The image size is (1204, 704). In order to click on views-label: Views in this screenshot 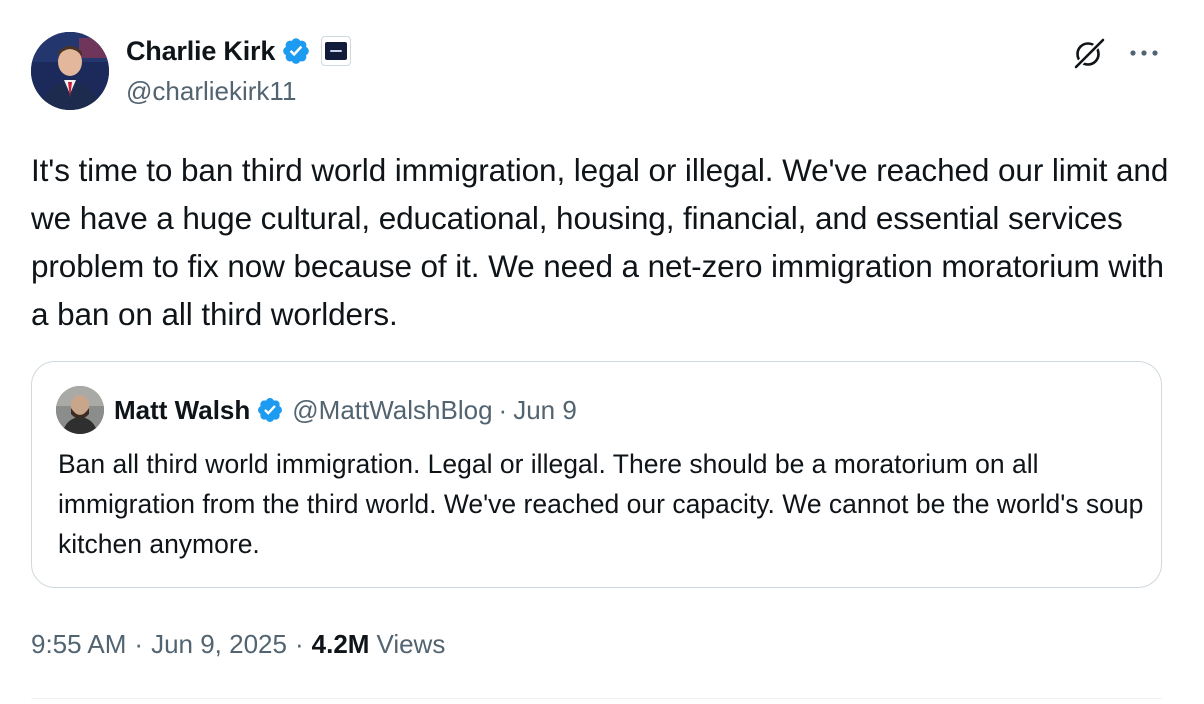, I will do `click(410, 644)`.